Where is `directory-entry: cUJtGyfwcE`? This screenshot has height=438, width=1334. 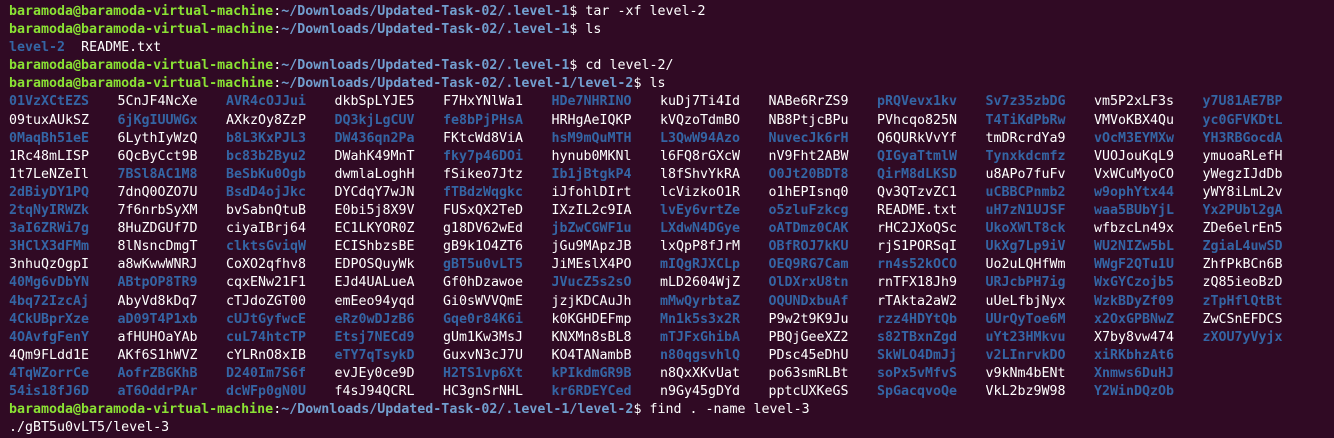
directory-entry: cUJtGyfwcE is located at coordinates (266, 319).